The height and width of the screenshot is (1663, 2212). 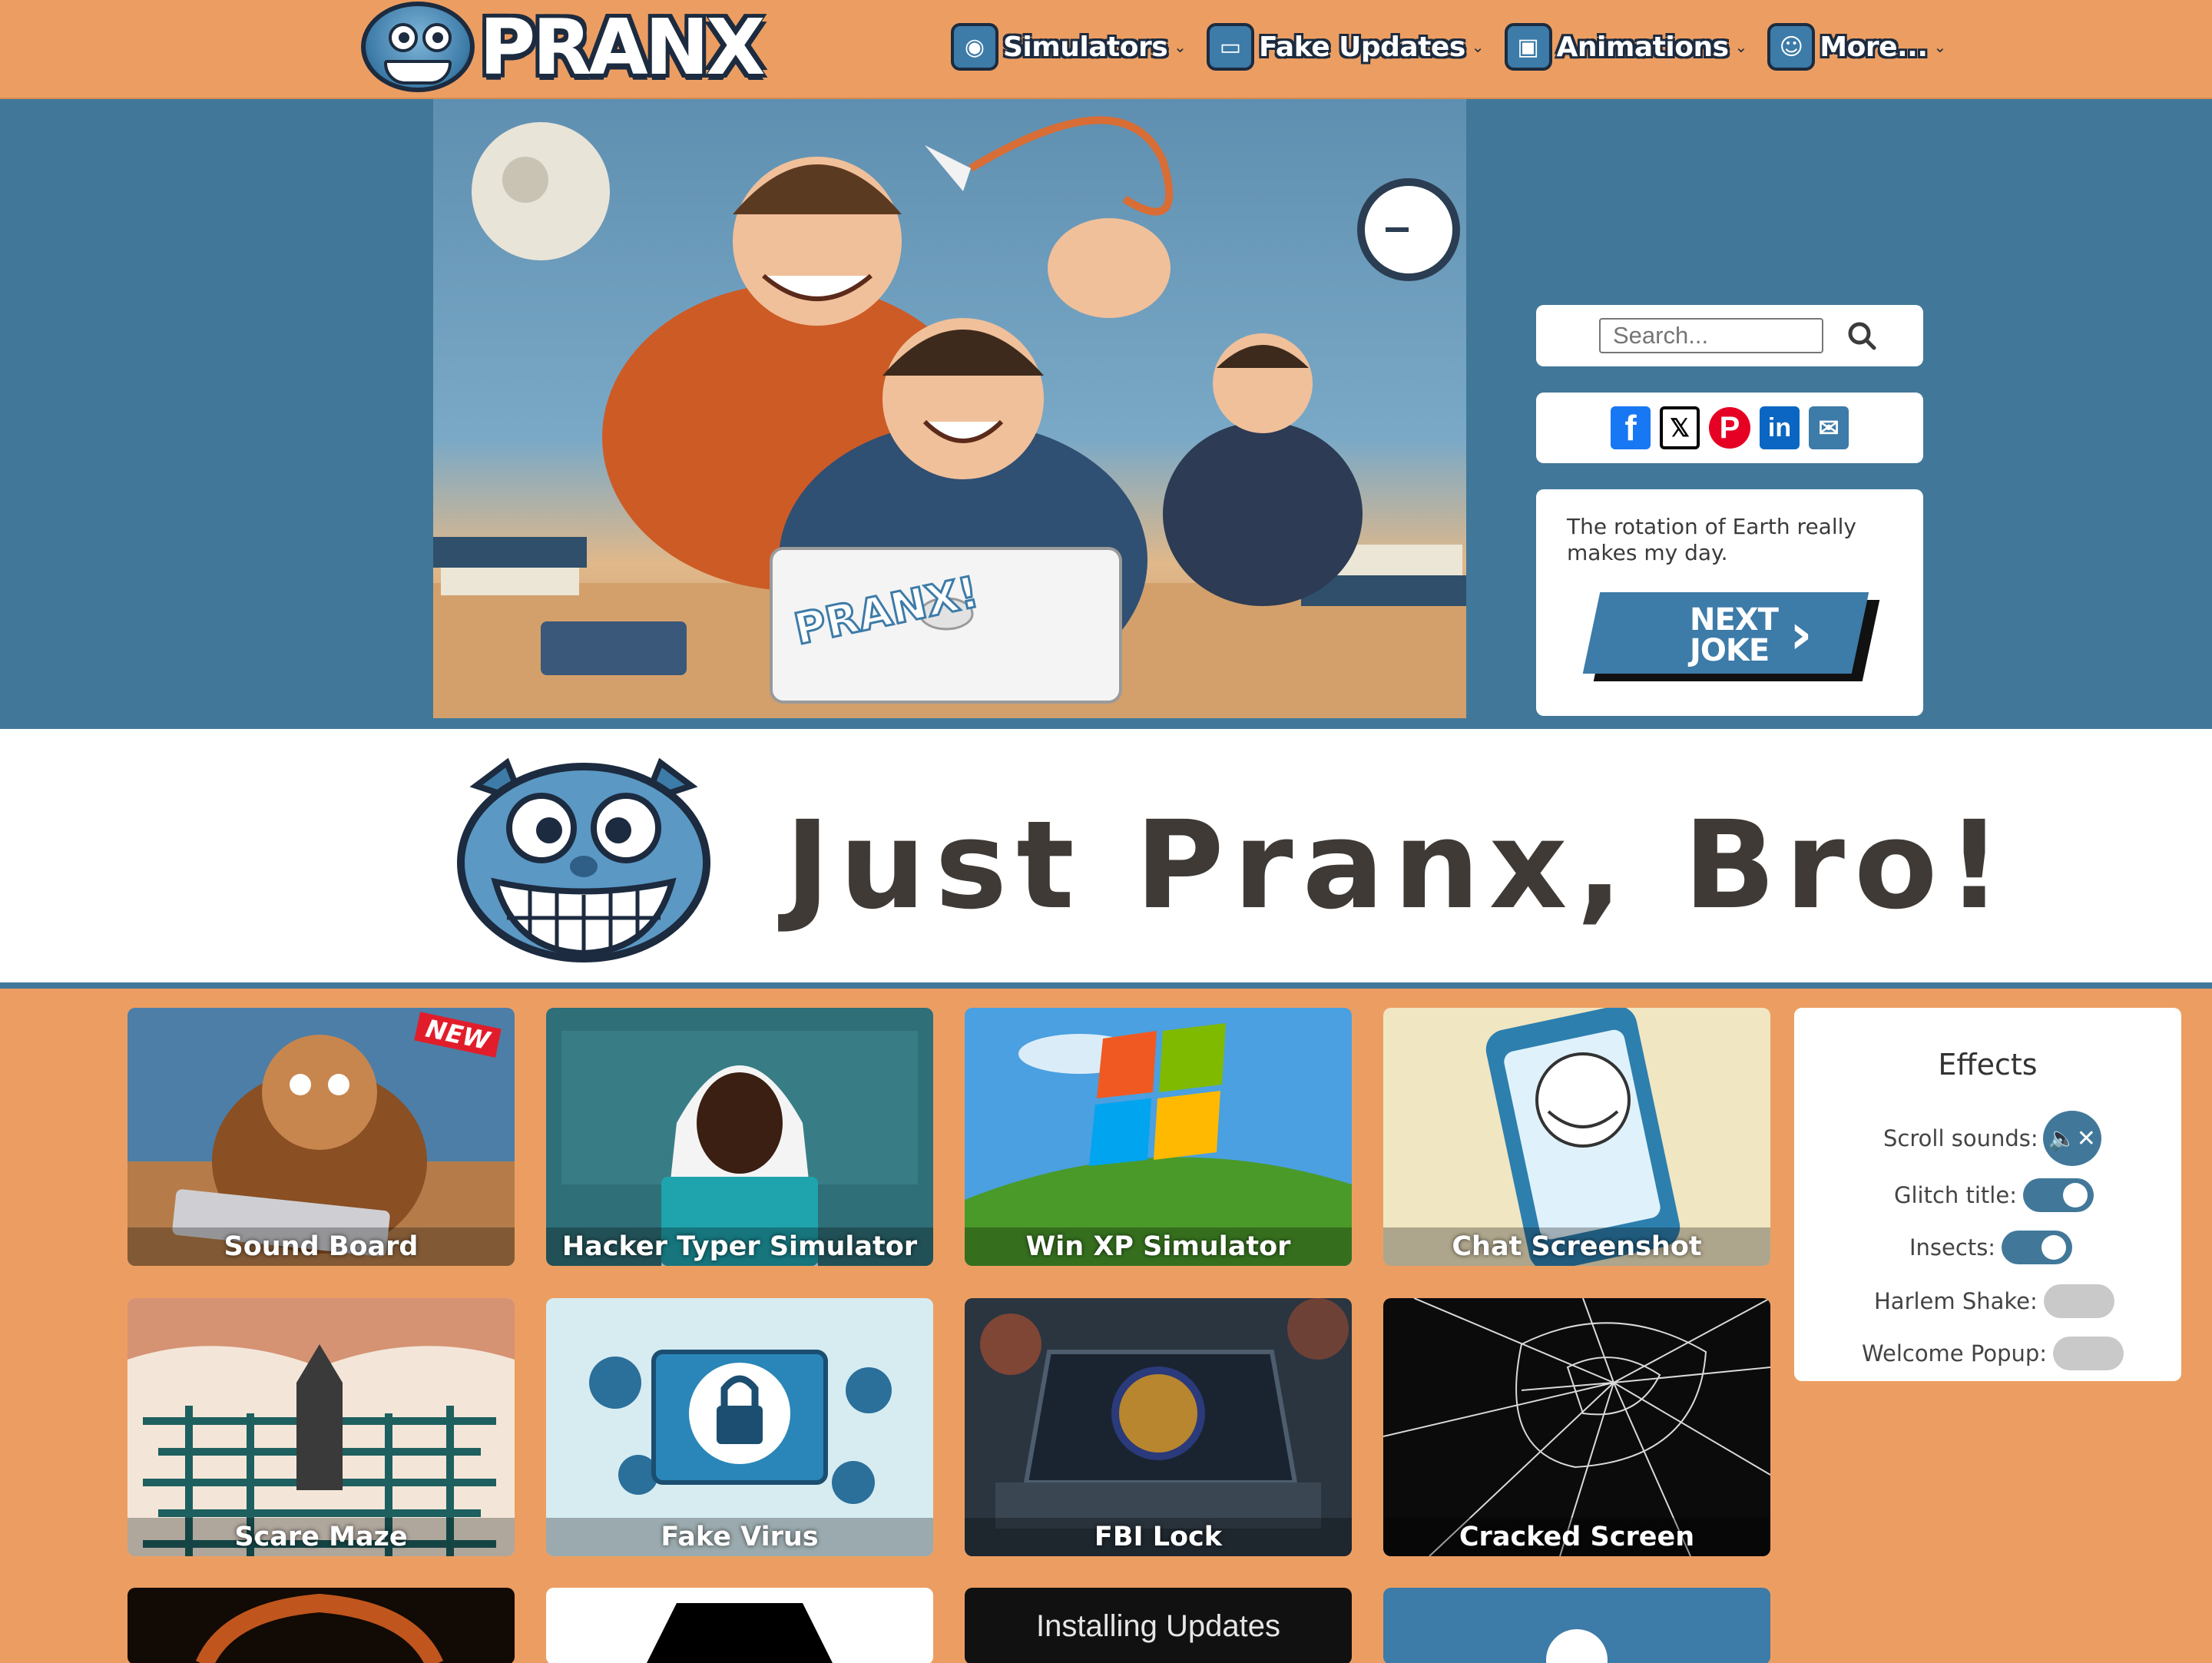 I want to click on installing-updates-text: Installing Updates, so click(x=1158, y=1626).